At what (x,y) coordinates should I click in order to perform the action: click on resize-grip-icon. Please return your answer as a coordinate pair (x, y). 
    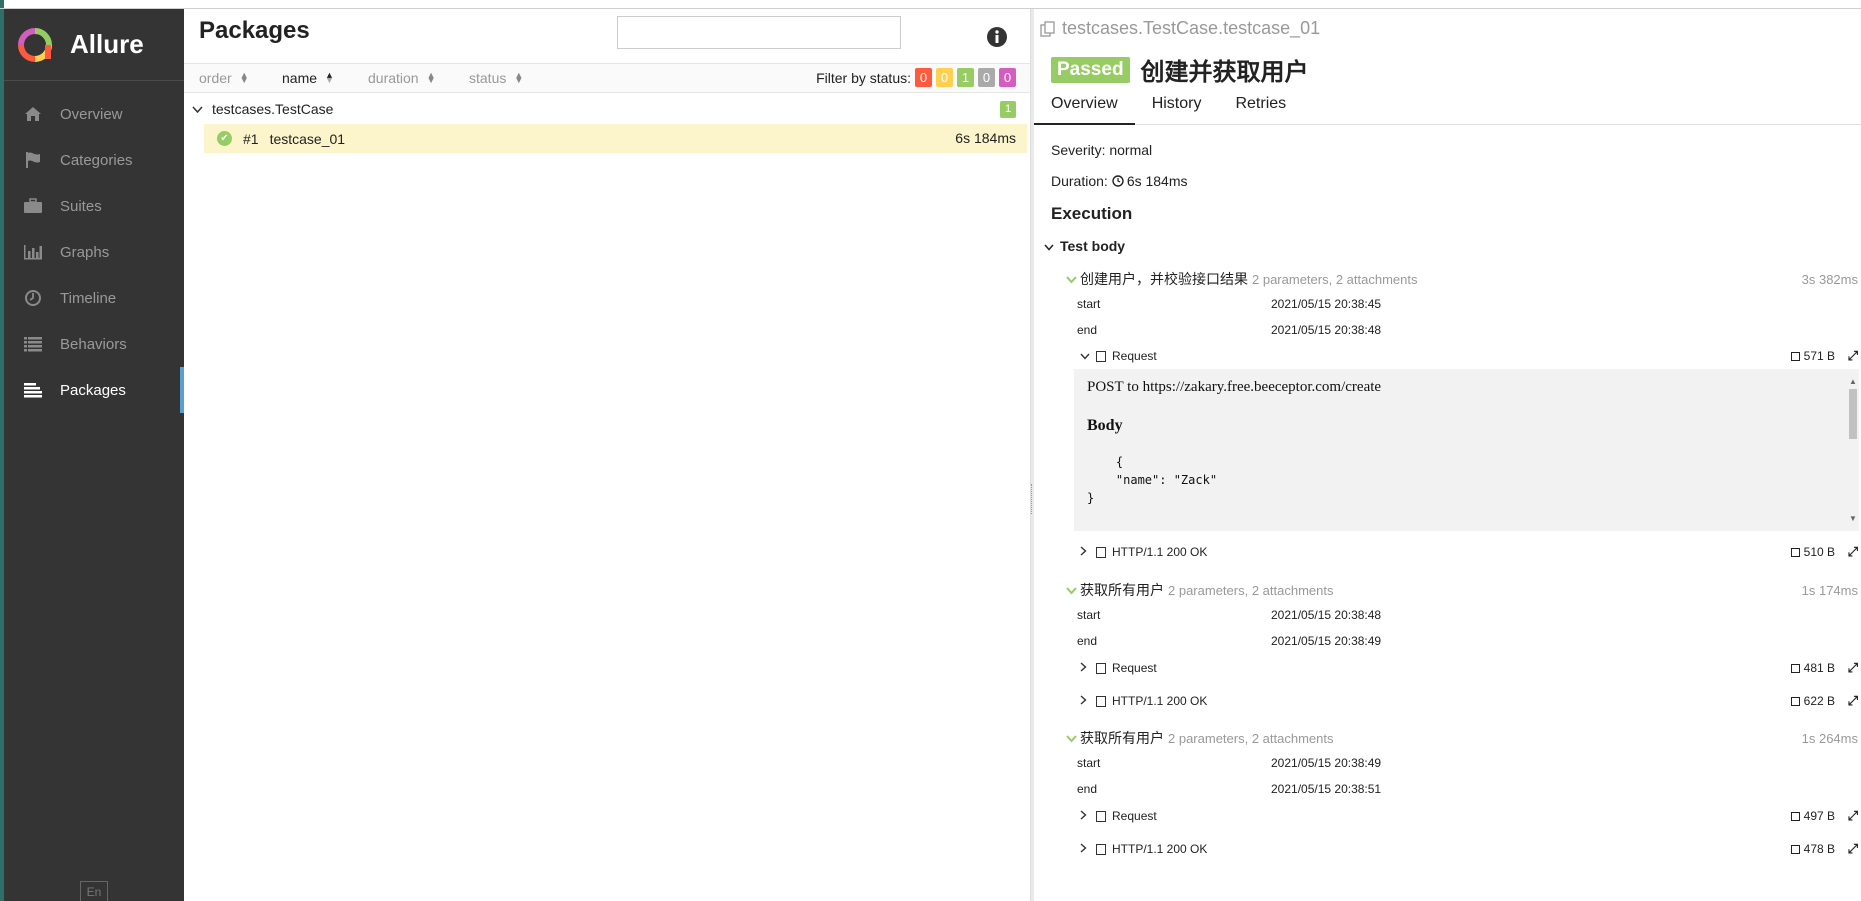
    Looking at the image, I should click on (1032, 499).